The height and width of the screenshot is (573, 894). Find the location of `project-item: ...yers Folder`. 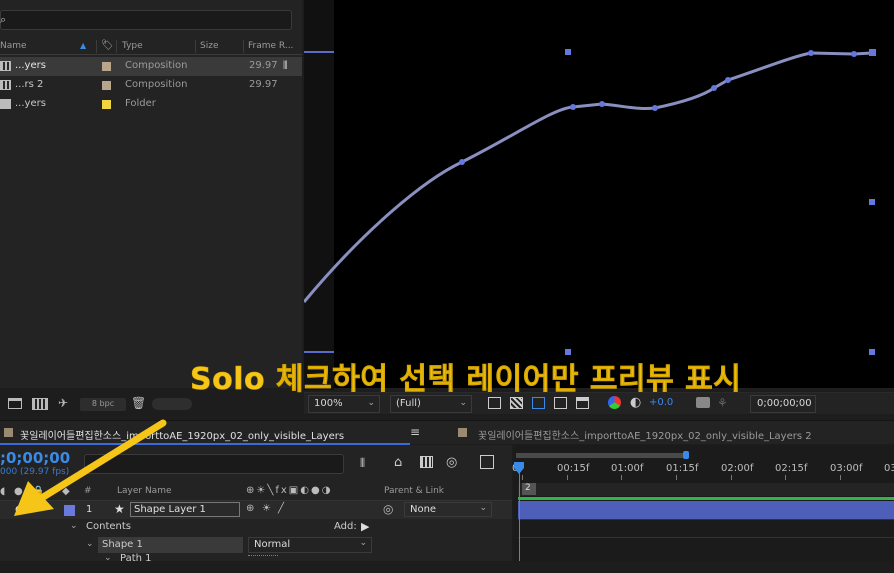

project-item: ...yers Folder is located at coordinates (151, 104).